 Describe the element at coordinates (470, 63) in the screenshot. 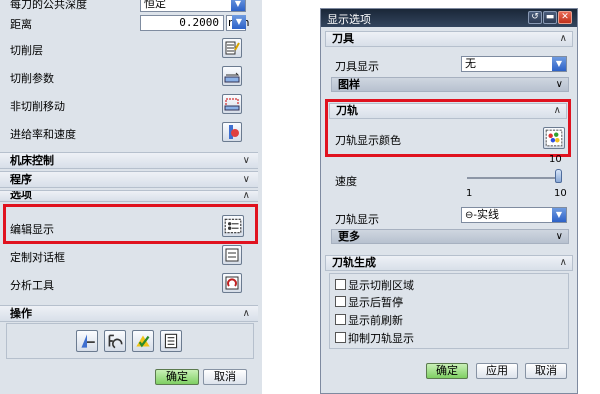

I see `tool-display-value: 无` at that location.